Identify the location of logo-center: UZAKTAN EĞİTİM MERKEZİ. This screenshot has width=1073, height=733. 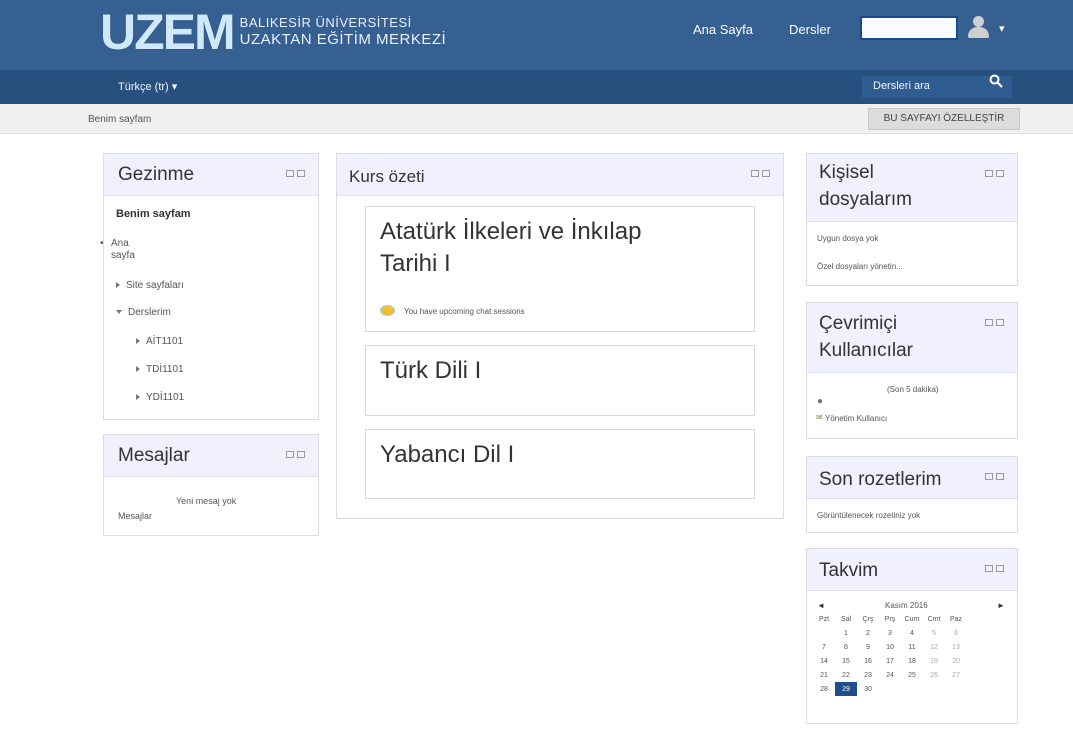
(343, 39).